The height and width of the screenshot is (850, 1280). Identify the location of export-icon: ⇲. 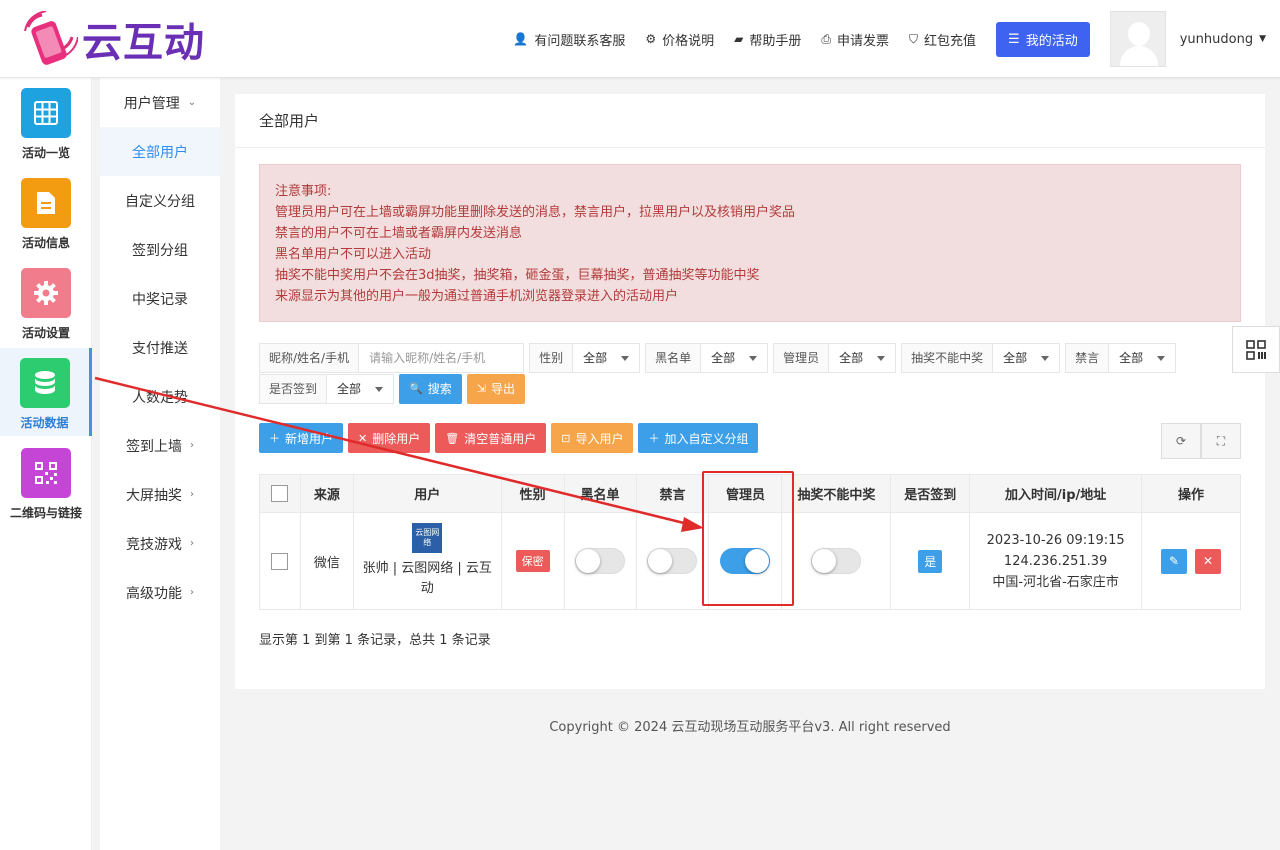
(481, 389).